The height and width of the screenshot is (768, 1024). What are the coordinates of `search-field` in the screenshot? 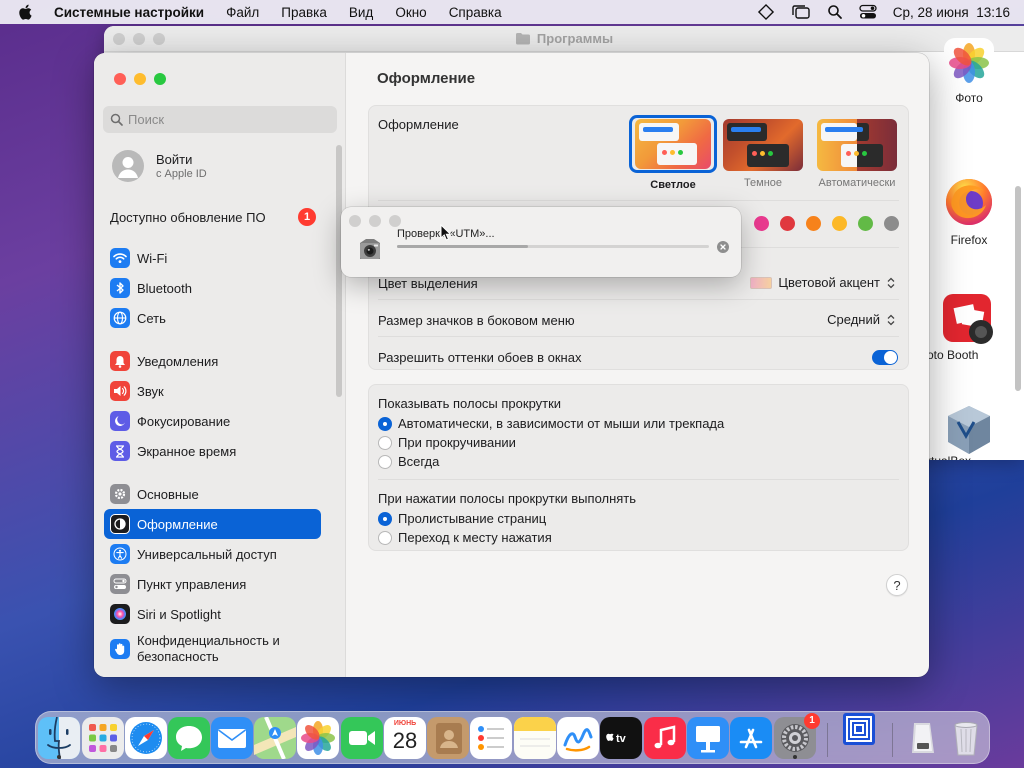 It's located at (220, 119).